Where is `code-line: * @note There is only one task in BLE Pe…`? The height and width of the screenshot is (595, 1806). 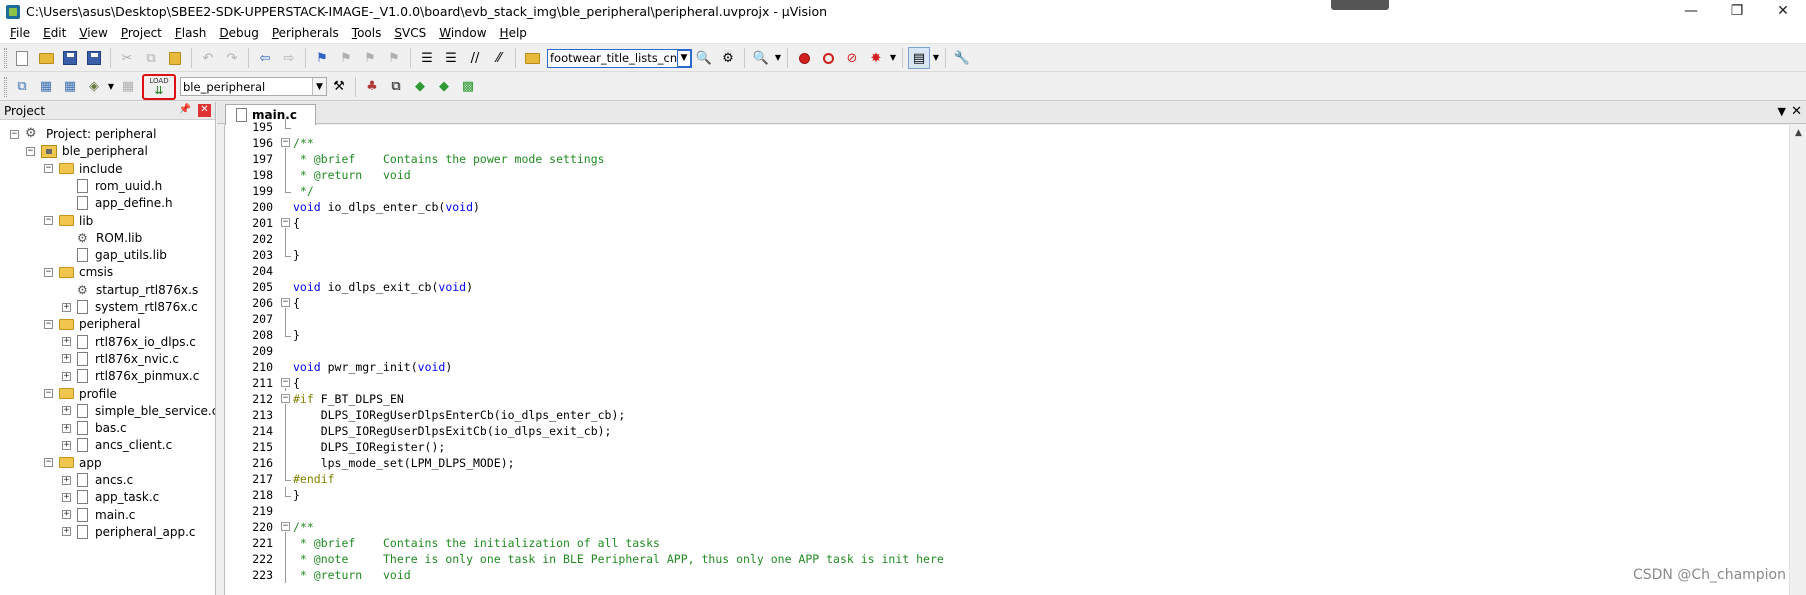
code-line: * @note There is only one task in BLE Pe… is located at coordinates (618, 559).